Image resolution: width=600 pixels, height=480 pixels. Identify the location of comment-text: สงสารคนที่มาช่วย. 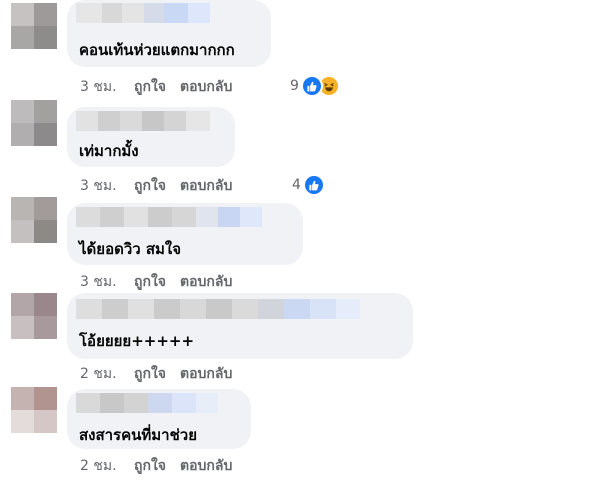
(138, 435).